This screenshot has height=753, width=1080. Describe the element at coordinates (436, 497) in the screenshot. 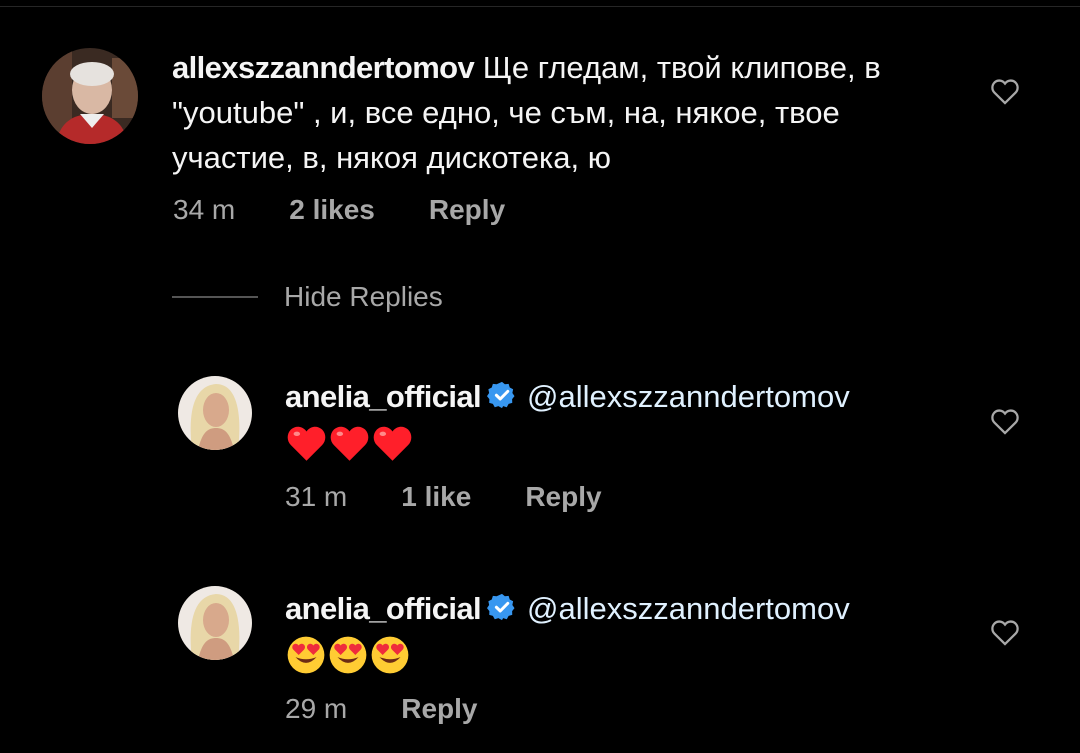

I see `reply-likes: 1 like` at that location.